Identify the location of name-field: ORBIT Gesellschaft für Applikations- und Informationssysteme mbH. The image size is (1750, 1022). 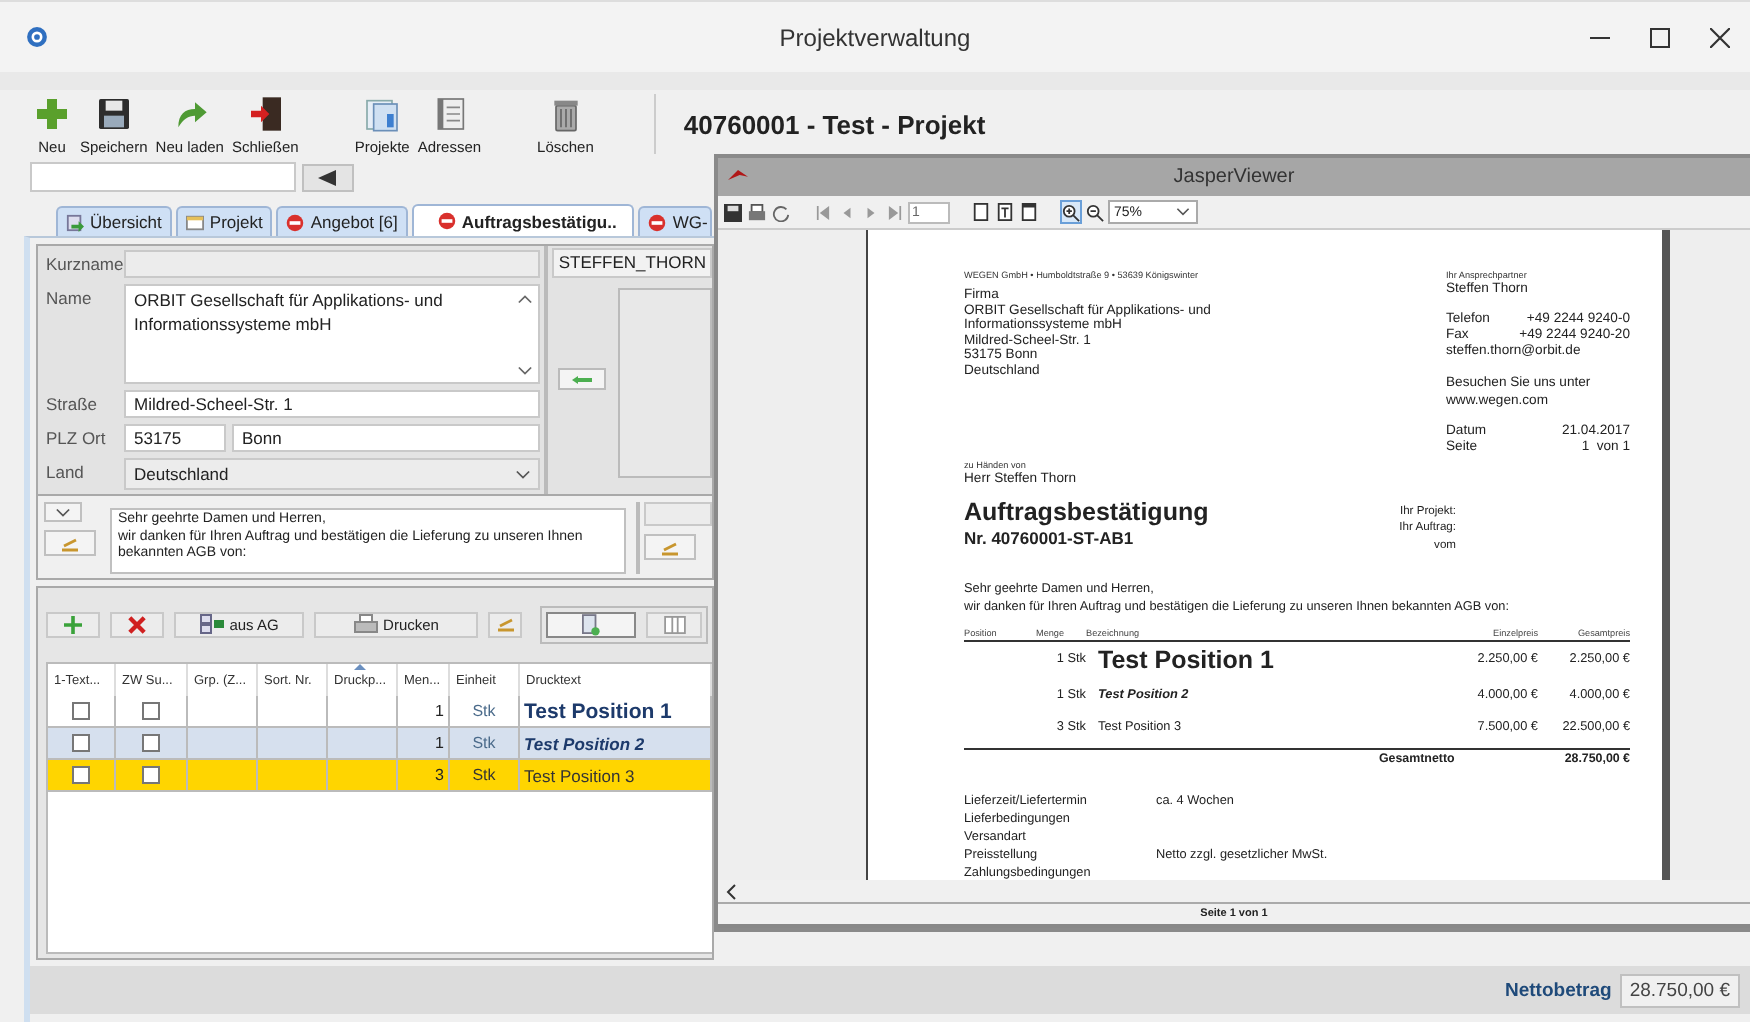
(332, 334).